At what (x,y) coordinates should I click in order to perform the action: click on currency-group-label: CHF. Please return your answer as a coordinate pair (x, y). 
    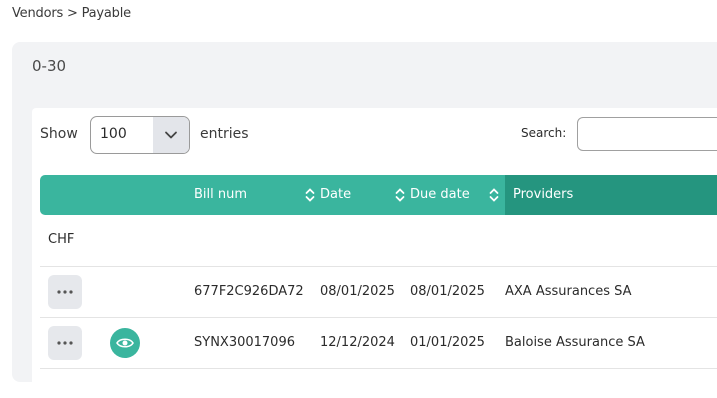
    Looking at the image, I should click on (61, 239).